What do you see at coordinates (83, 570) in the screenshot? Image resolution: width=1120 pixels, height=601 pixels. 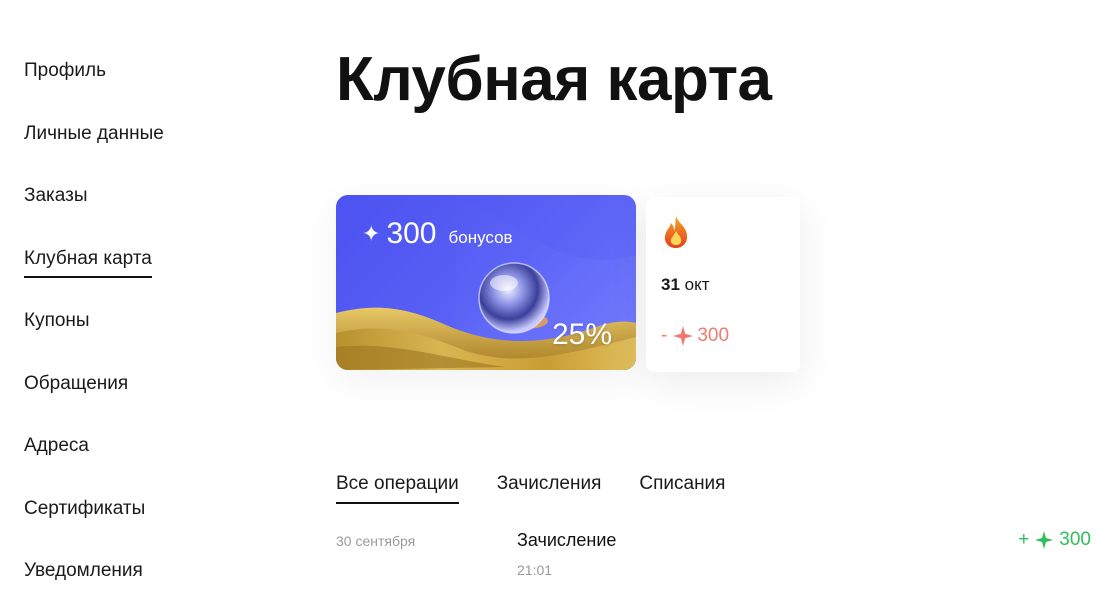 I see `sidebar-item-label: Уведомления` at bounding box center [83, 570].